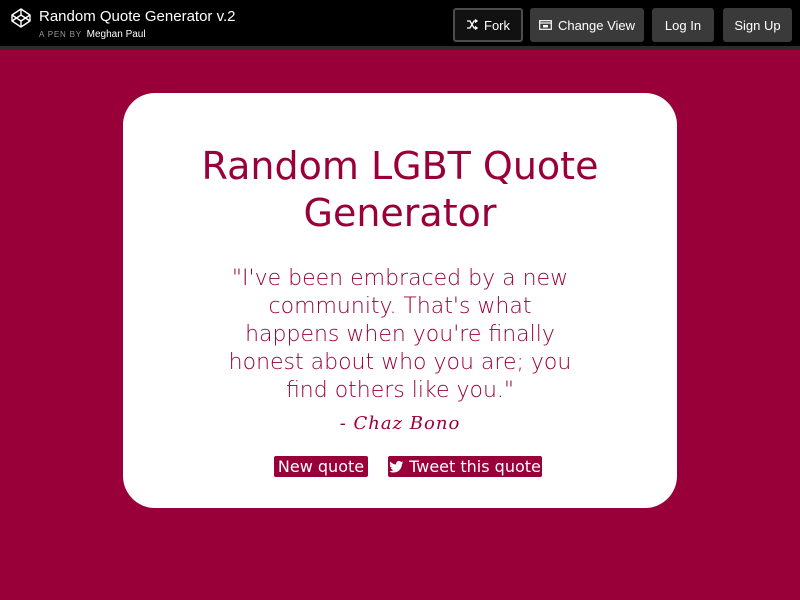 The image size is (800, 600). Describe the element at coordinates (757, 25) in the screenshot. I see `sign-up-button: Sign Up` at that location.